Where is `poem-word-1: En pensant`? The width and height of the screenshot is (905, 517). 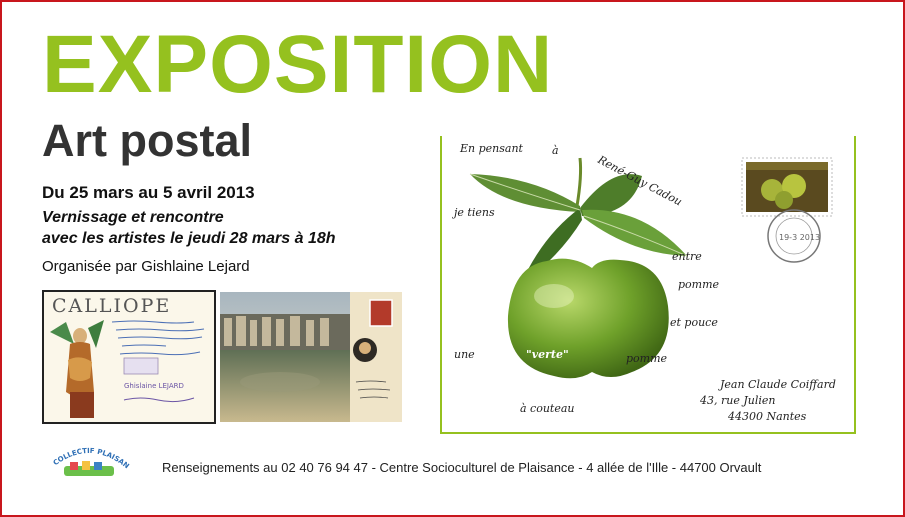 poem-word-1: En pensant is located at coordinates (491, 148).